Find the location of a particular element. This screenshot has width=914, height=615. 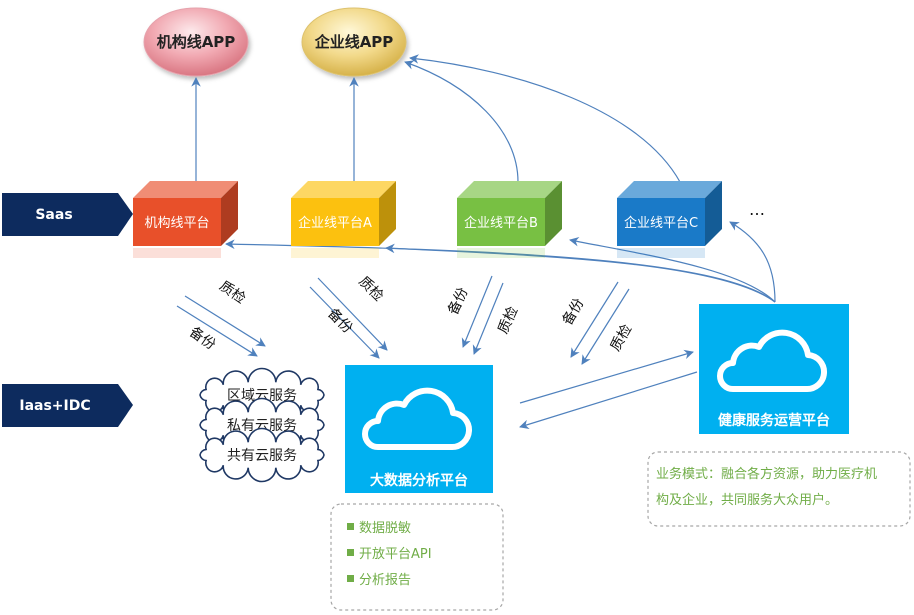

backup-label-1: 备份 is located at coordinates (202, 338).